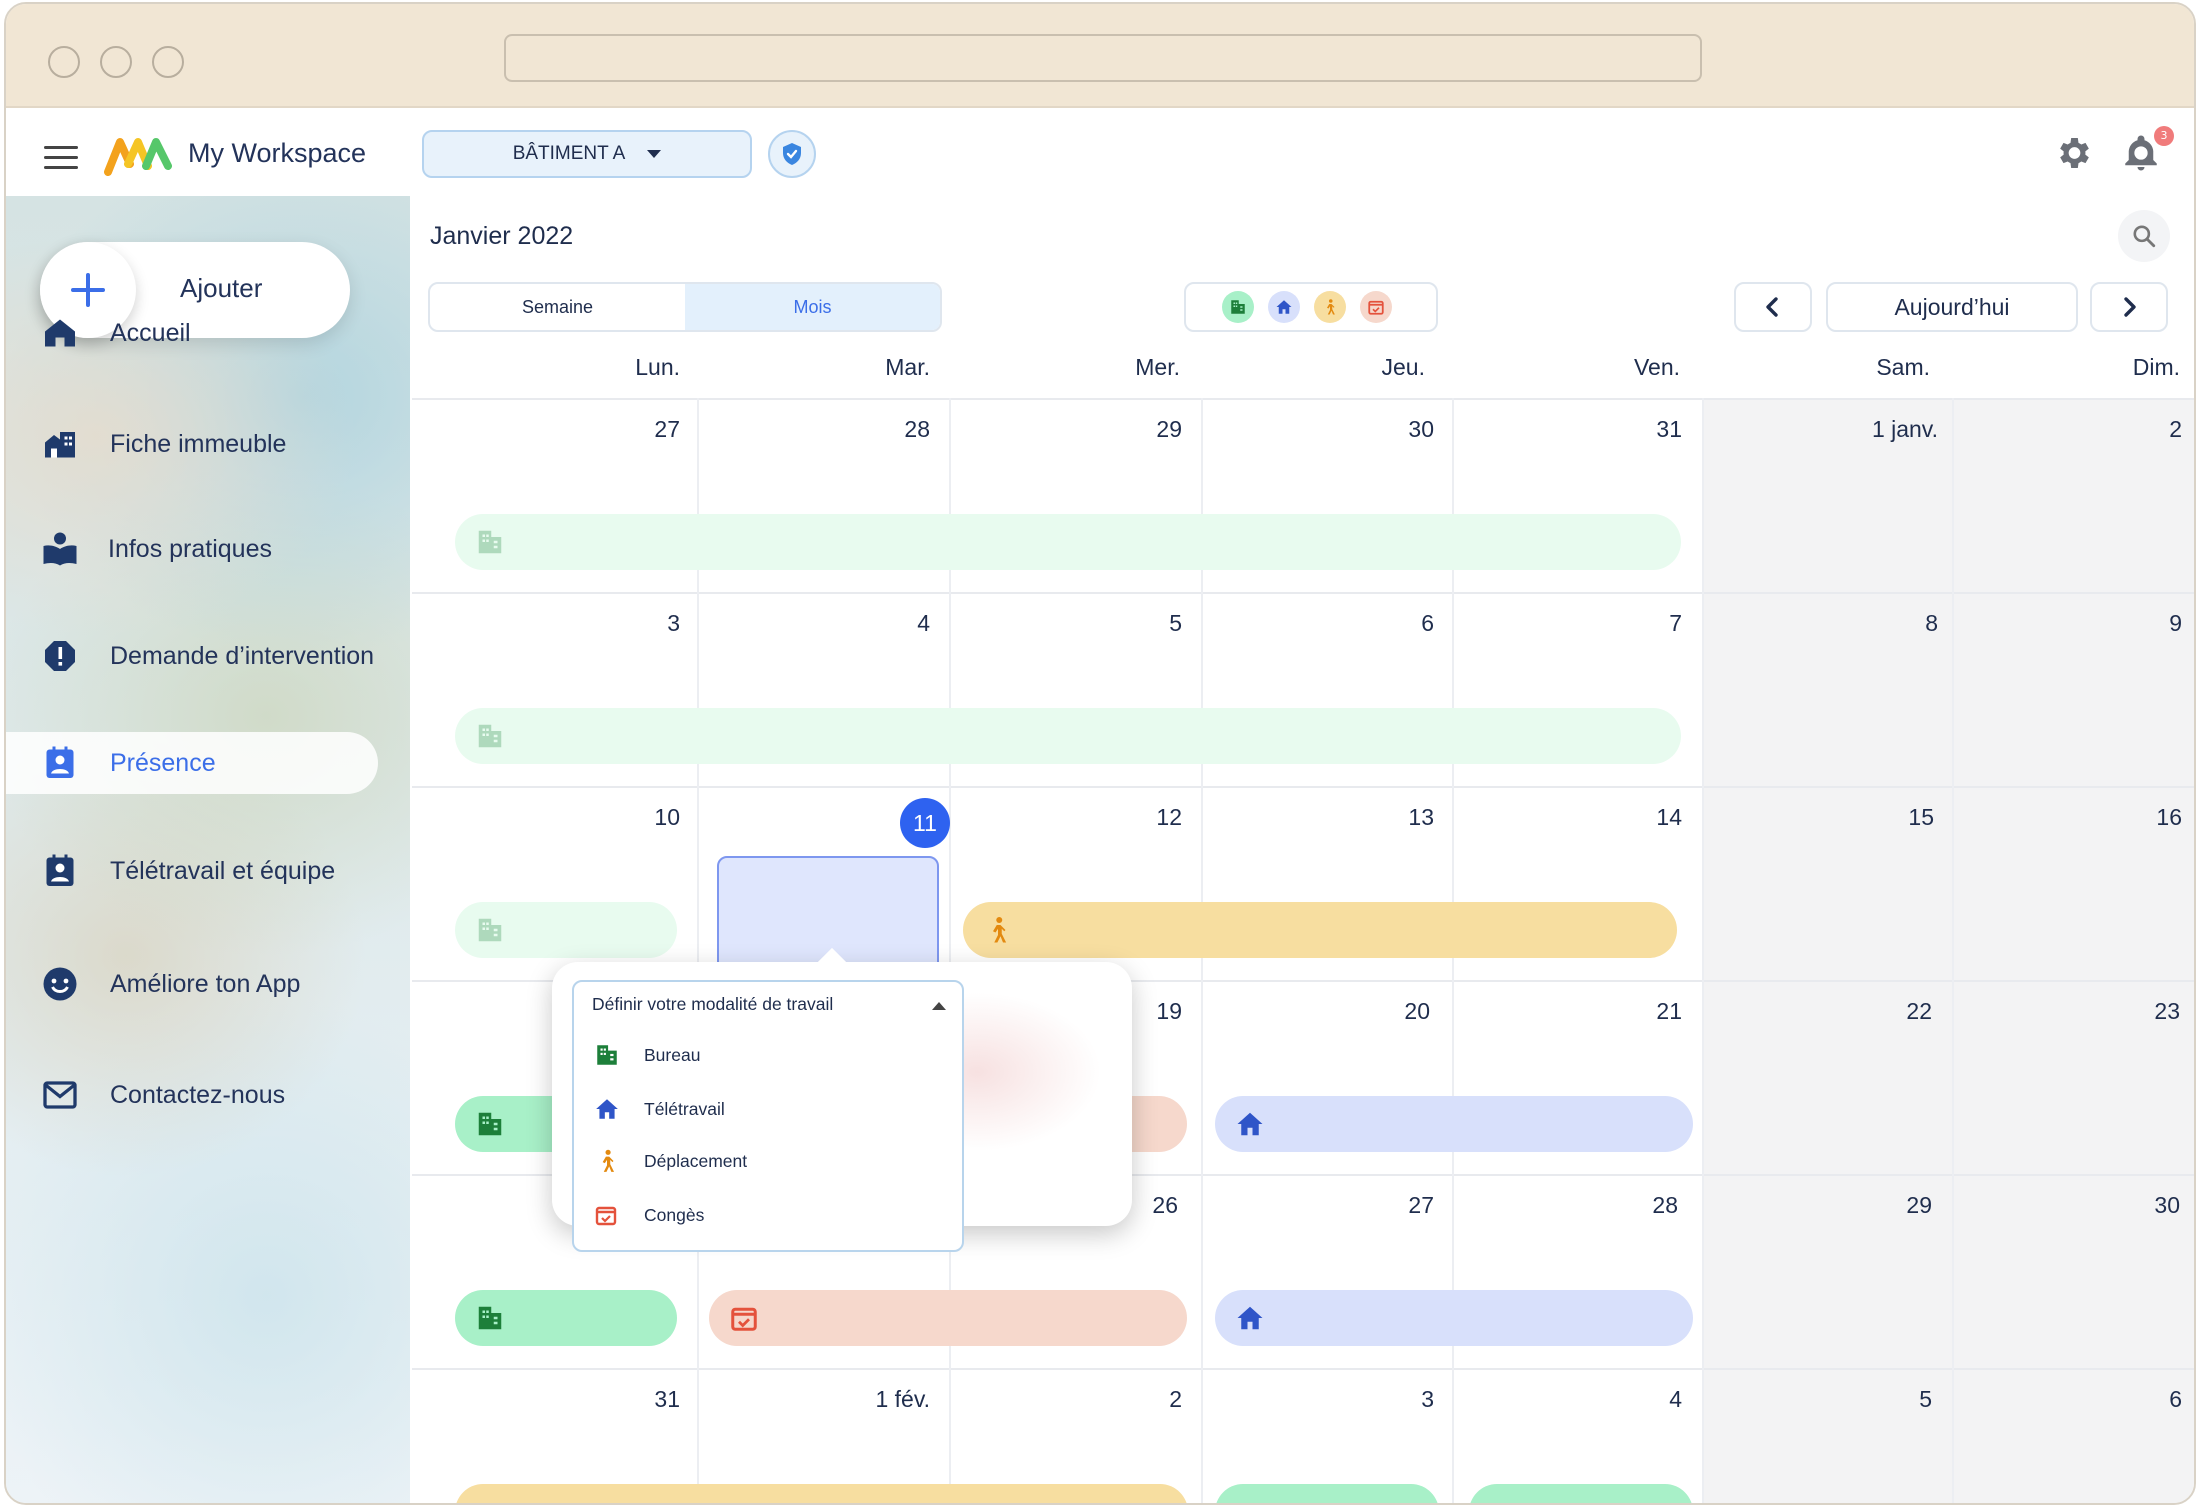 The height and width of the screenshot is (1507, 2200). Describe the element at coordinates (192, 656) in the screenshot. I see `sidebar-item-demande-intervention: Demande d’intervention` at that location.